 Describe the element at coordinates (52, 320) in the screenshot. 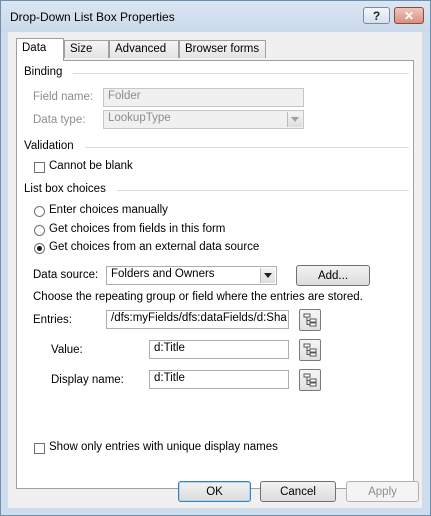

I see `entries-label: Entries:` at that location.